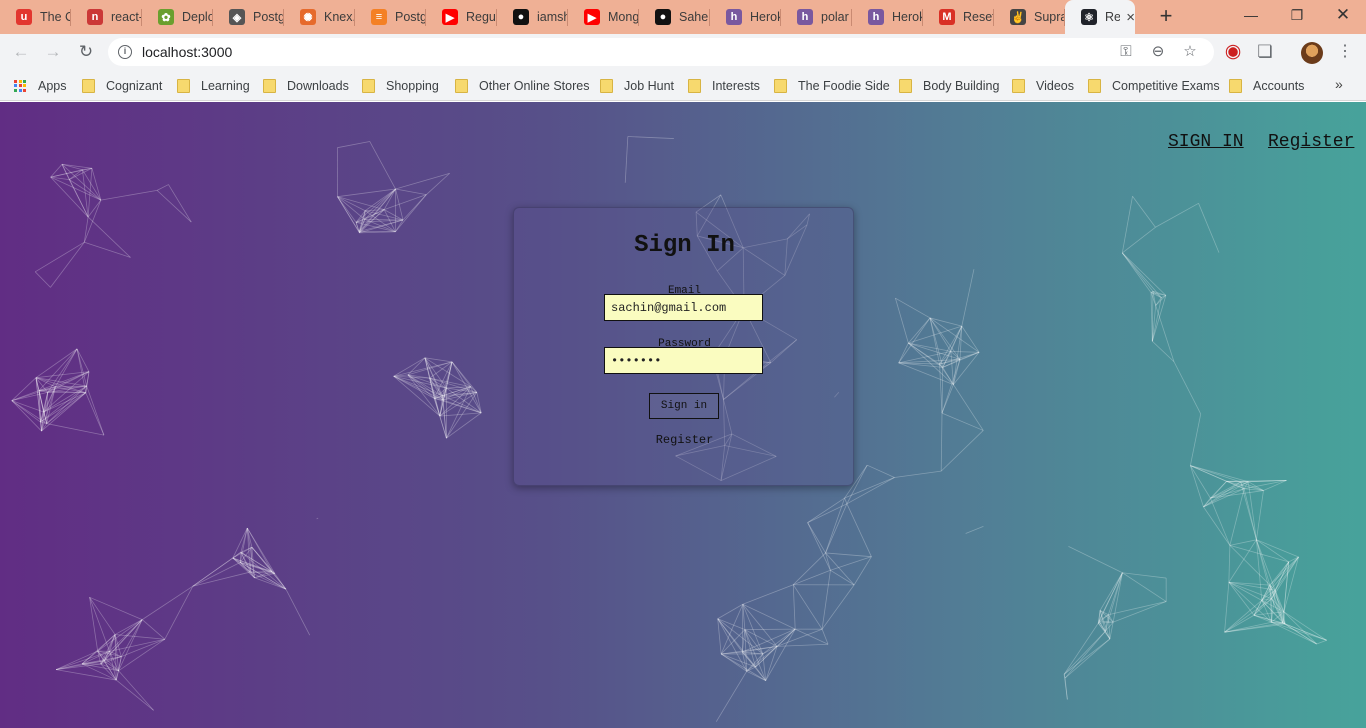 Image resolution: width=1366 pixels, height=728 pixels. Describe the element at coordinates (1029, 17) in the screenshot. I see `browser-tab: ✌ Supra` at that location.